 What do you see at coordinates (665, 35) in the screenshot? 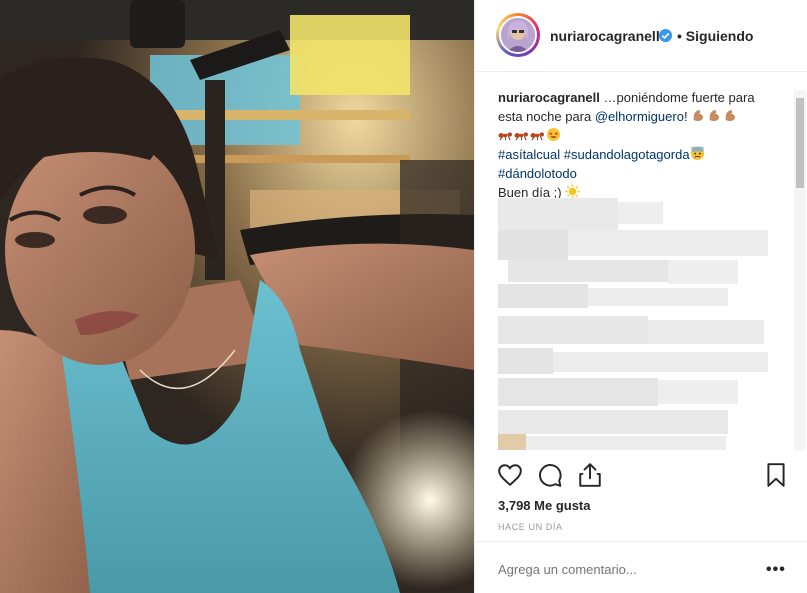
I see `verified-badge-icon` at bounding box center [665, 35].